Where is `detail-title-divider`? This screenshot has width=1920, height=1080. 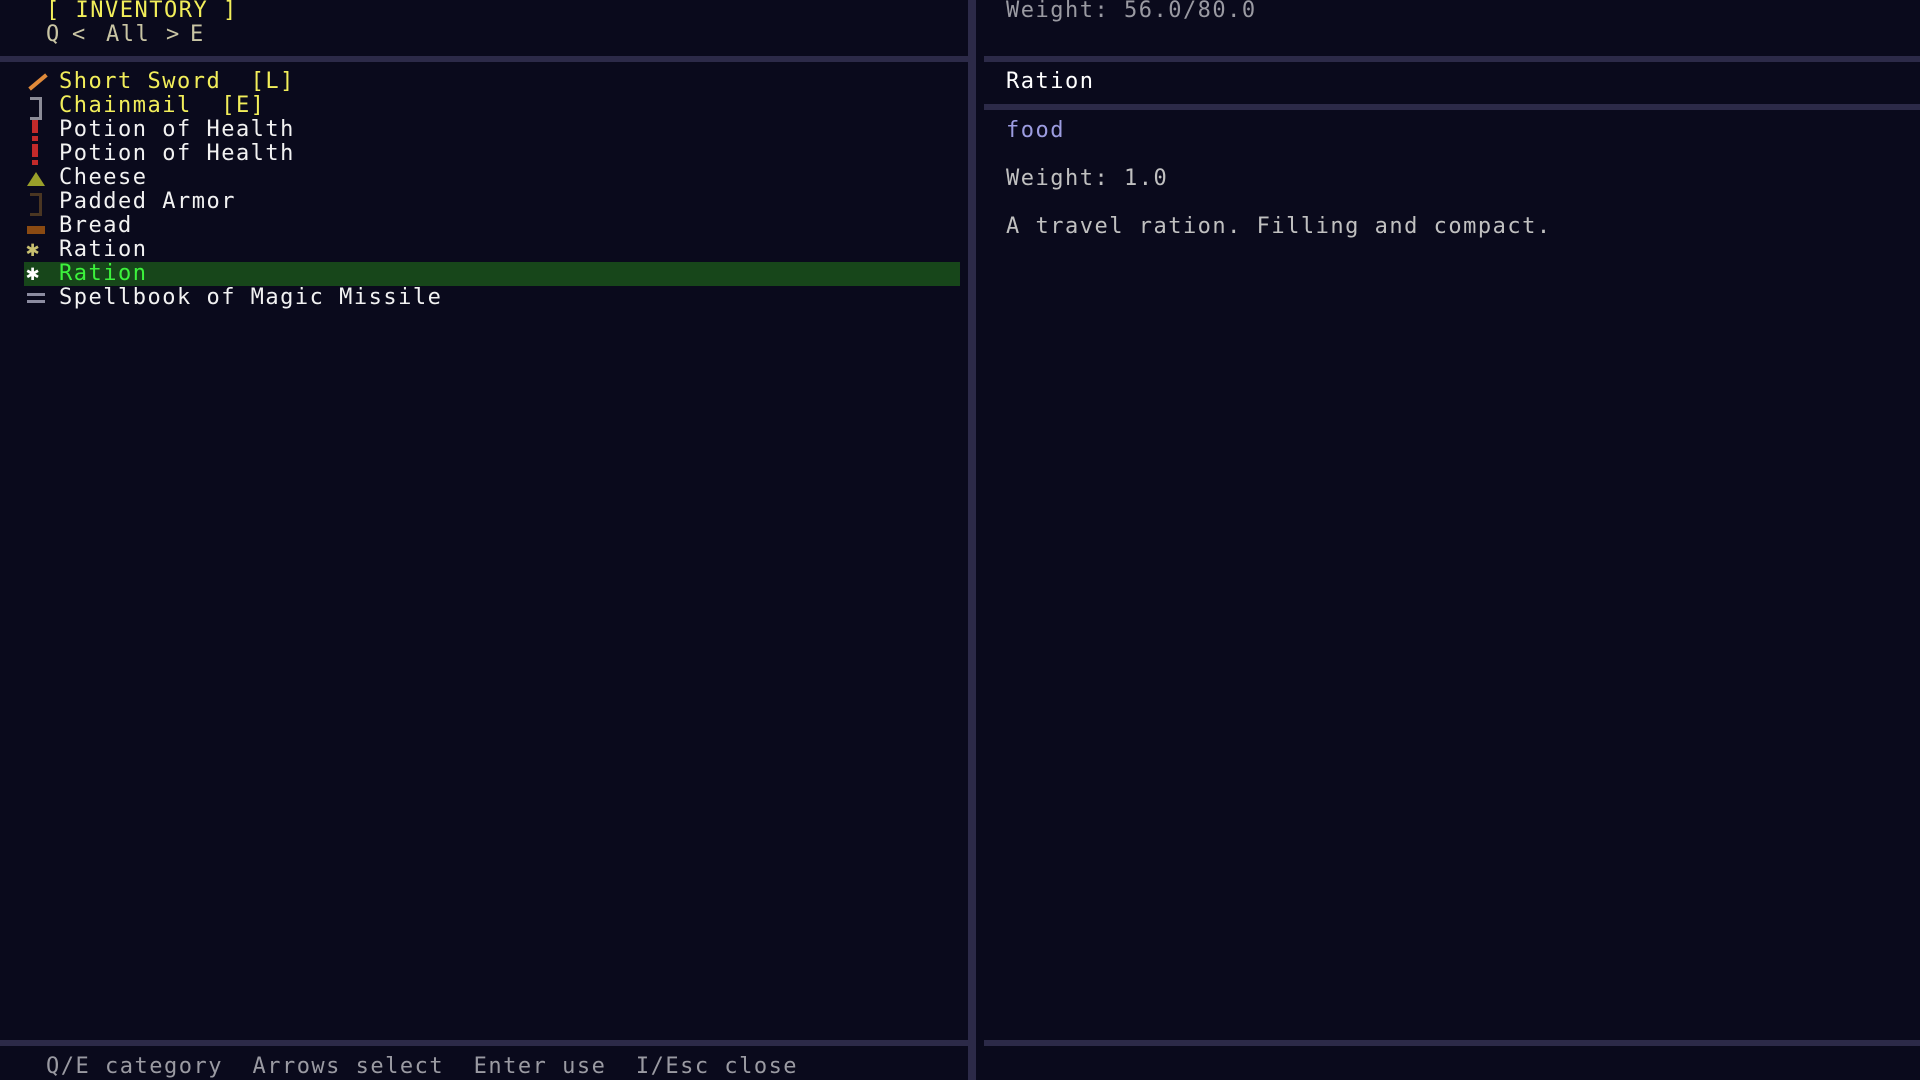 detail-title-divider is located at coordinates (1452, 107).